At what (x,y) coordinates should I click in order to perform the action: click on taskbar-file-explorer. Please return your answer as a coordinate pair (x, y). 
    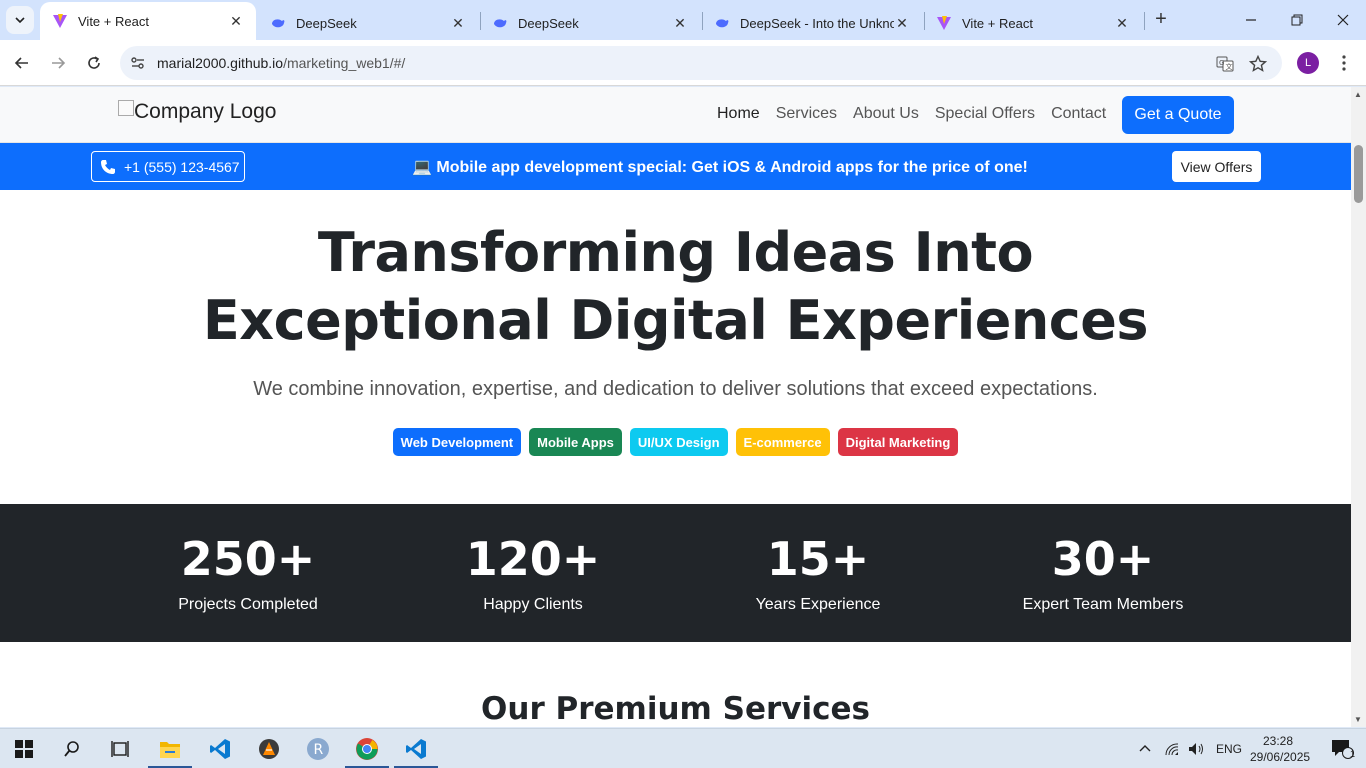
    Looking at the image, I should click on (170, 748).